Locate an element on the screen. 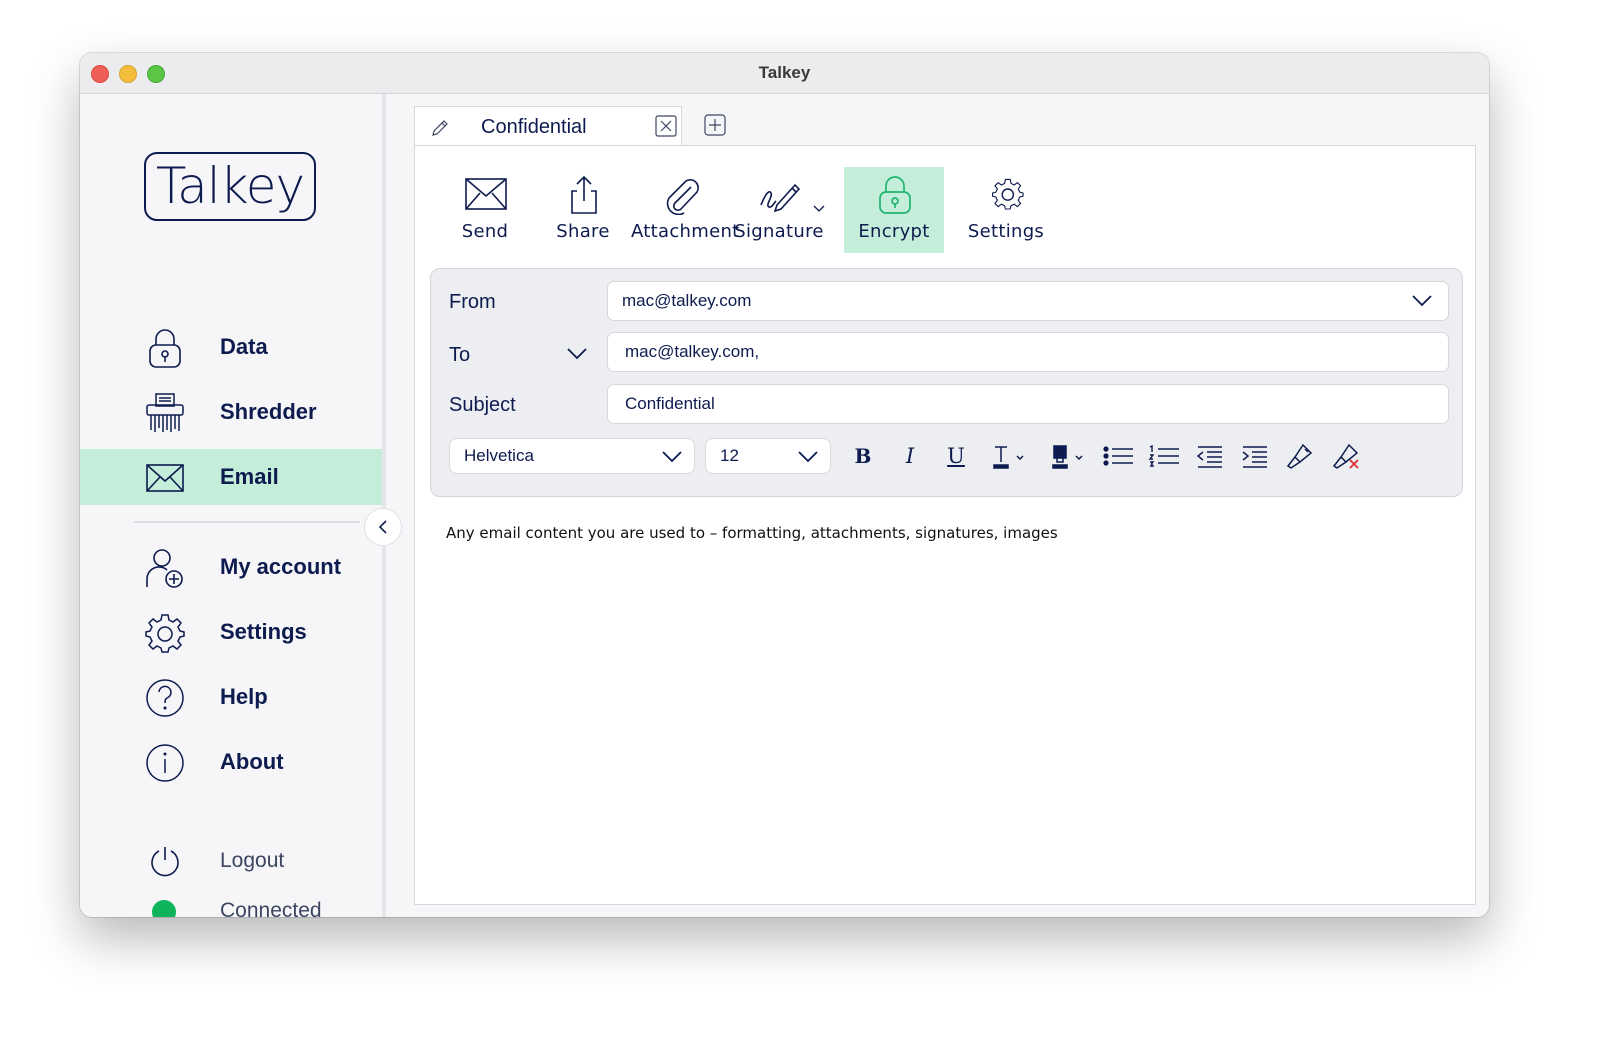 The height and width of the screenshot is (1043, 1600). settings-label: Settings is located at coordinates (1006, 231).